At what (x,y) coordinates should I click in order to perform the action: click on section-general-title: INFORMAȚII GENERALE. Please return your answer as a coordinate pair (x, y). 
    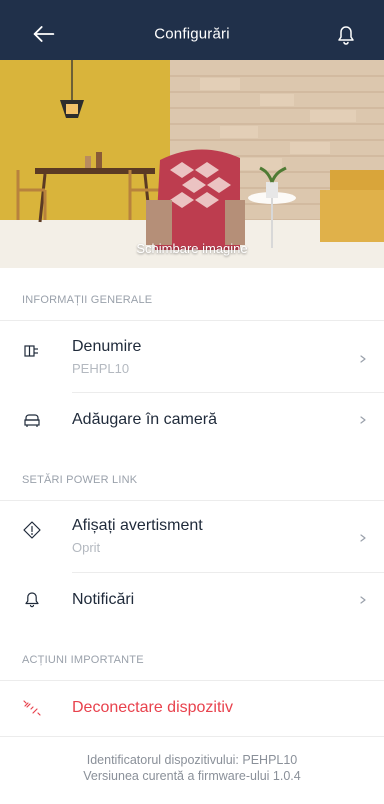
    Looking at the image, I should click on (87, 300).